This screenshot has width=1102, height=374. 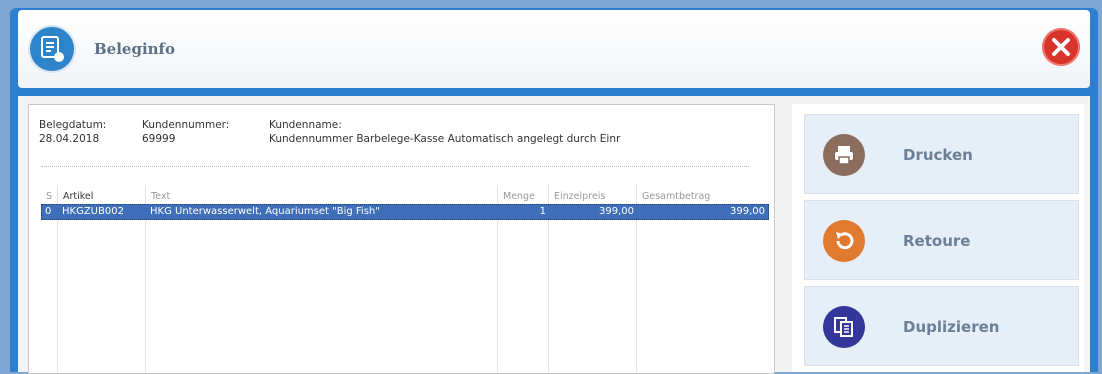 What do you see at coordinates (135, 49) in the screenshot?
I see `window-title: Beleginfo` at bounding box center [135, 49].